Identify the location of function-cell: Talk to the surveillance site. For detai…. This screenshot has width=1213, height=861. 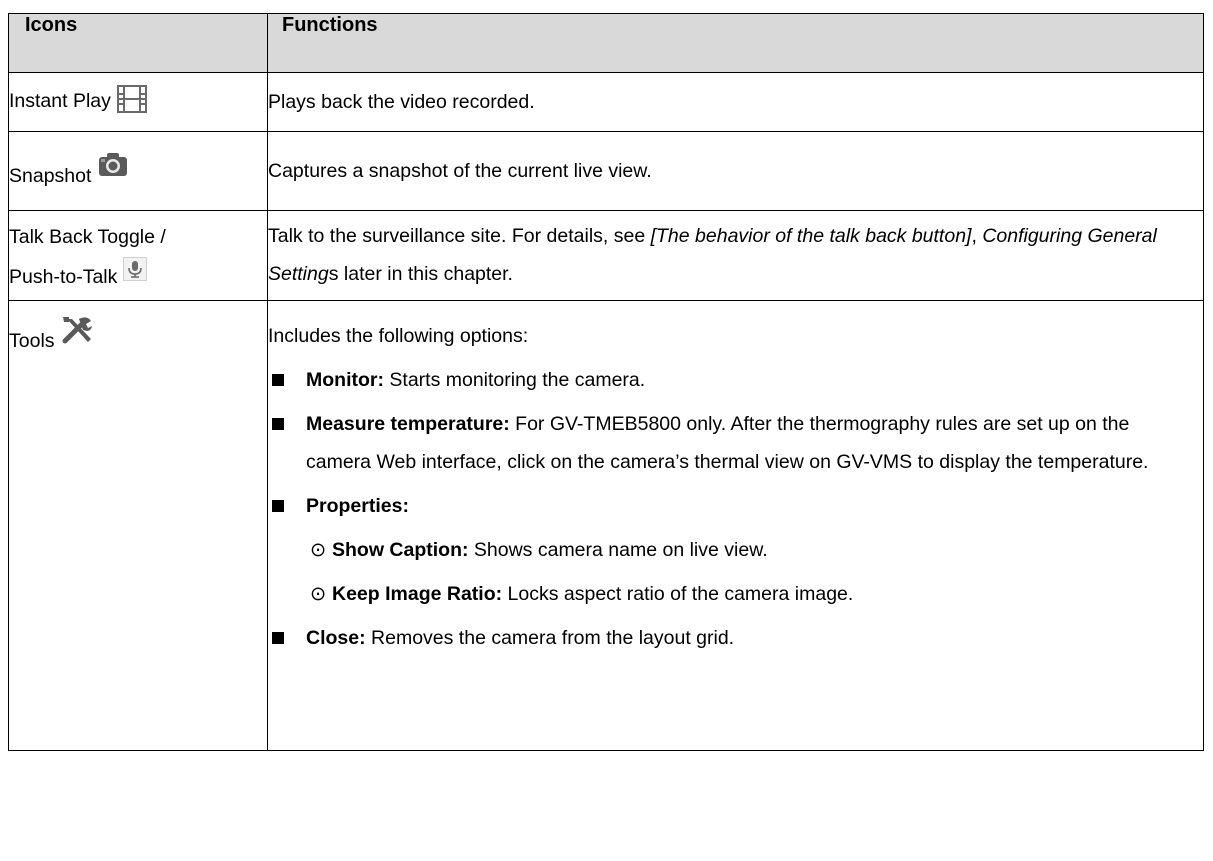
(735, 255).